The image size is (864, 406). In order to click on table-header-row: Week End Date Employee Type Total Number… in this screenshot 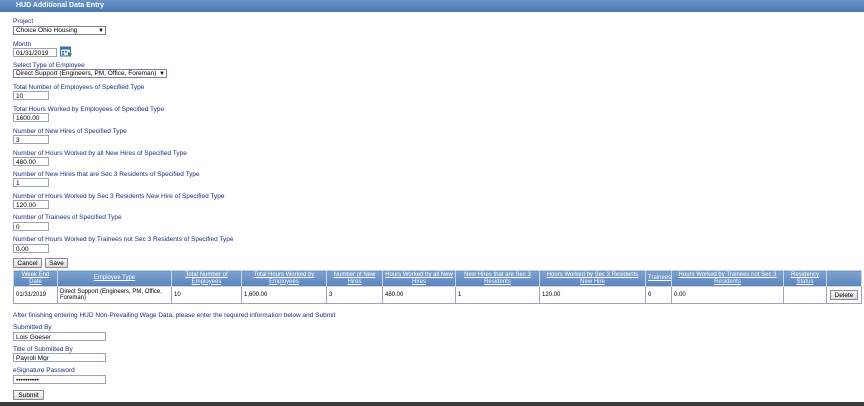, I will do `click(437, 278)`.